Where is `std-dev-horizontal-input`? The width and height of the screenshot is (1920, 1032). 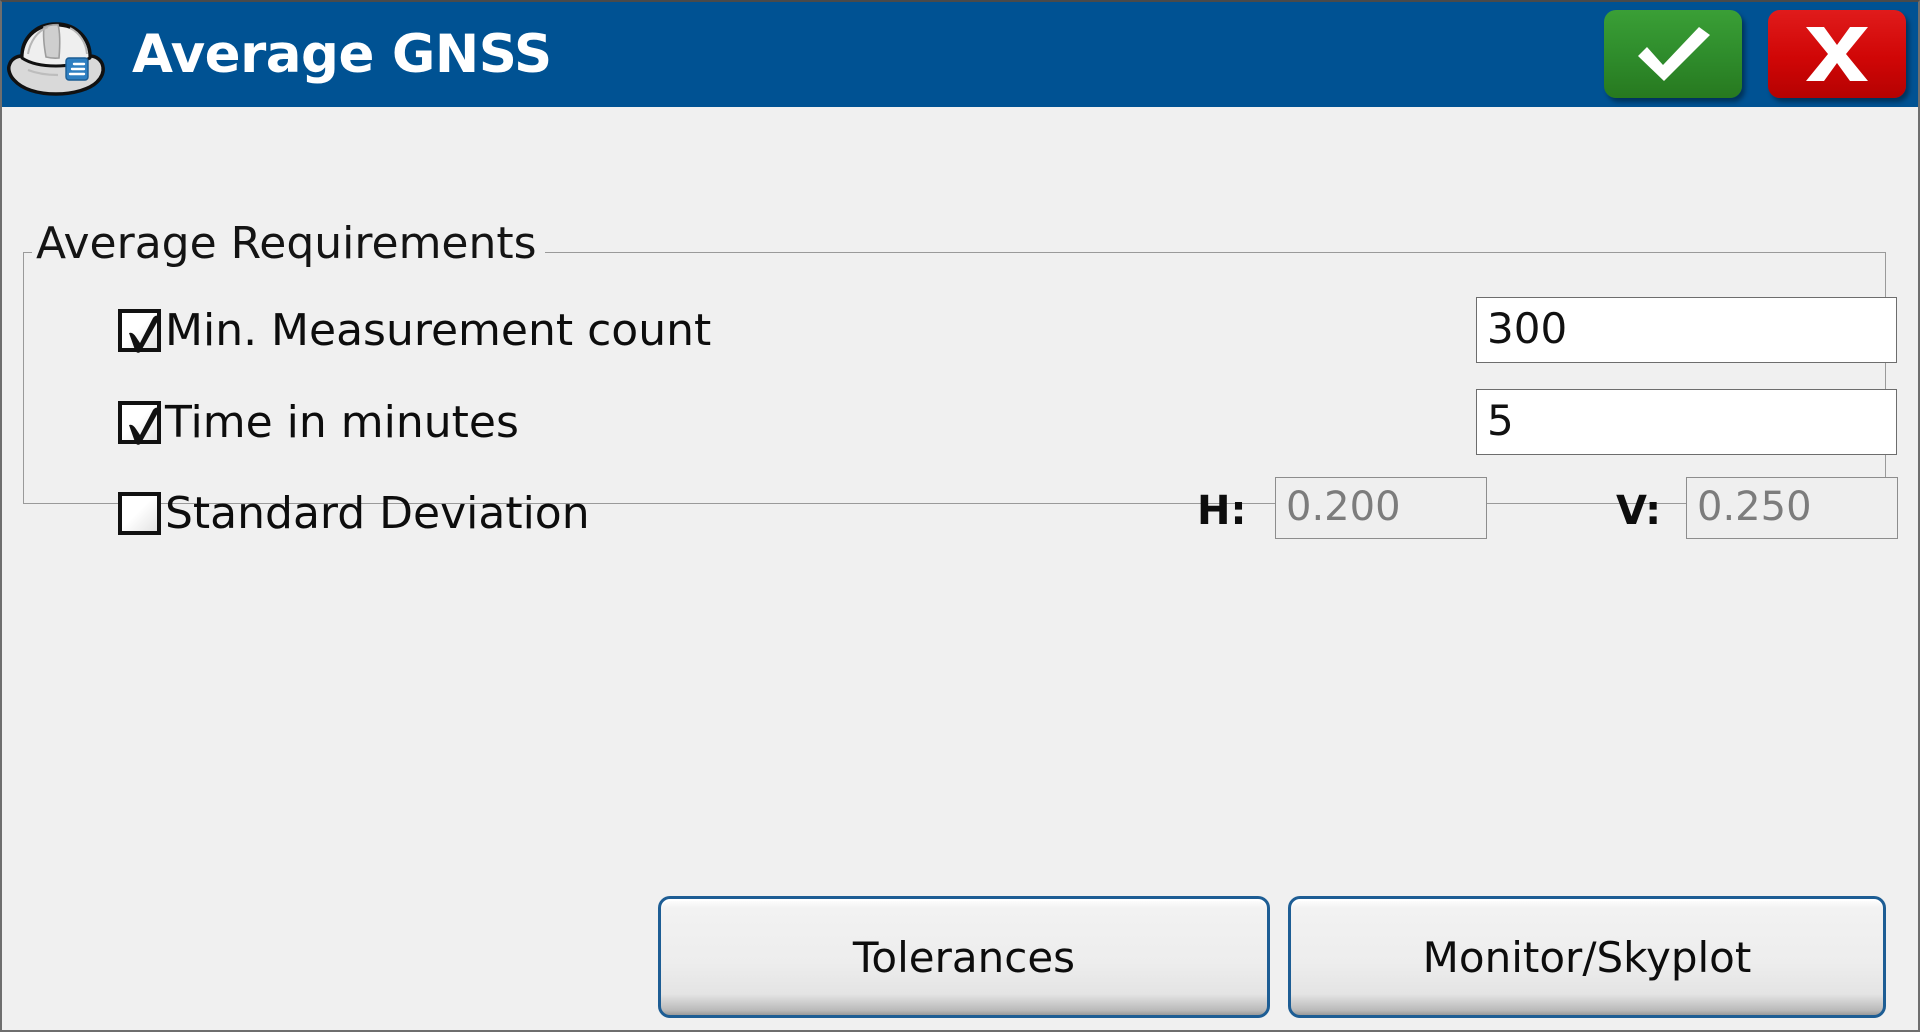 std-dev-horizontal-input is located at coordinates (1381, 508).